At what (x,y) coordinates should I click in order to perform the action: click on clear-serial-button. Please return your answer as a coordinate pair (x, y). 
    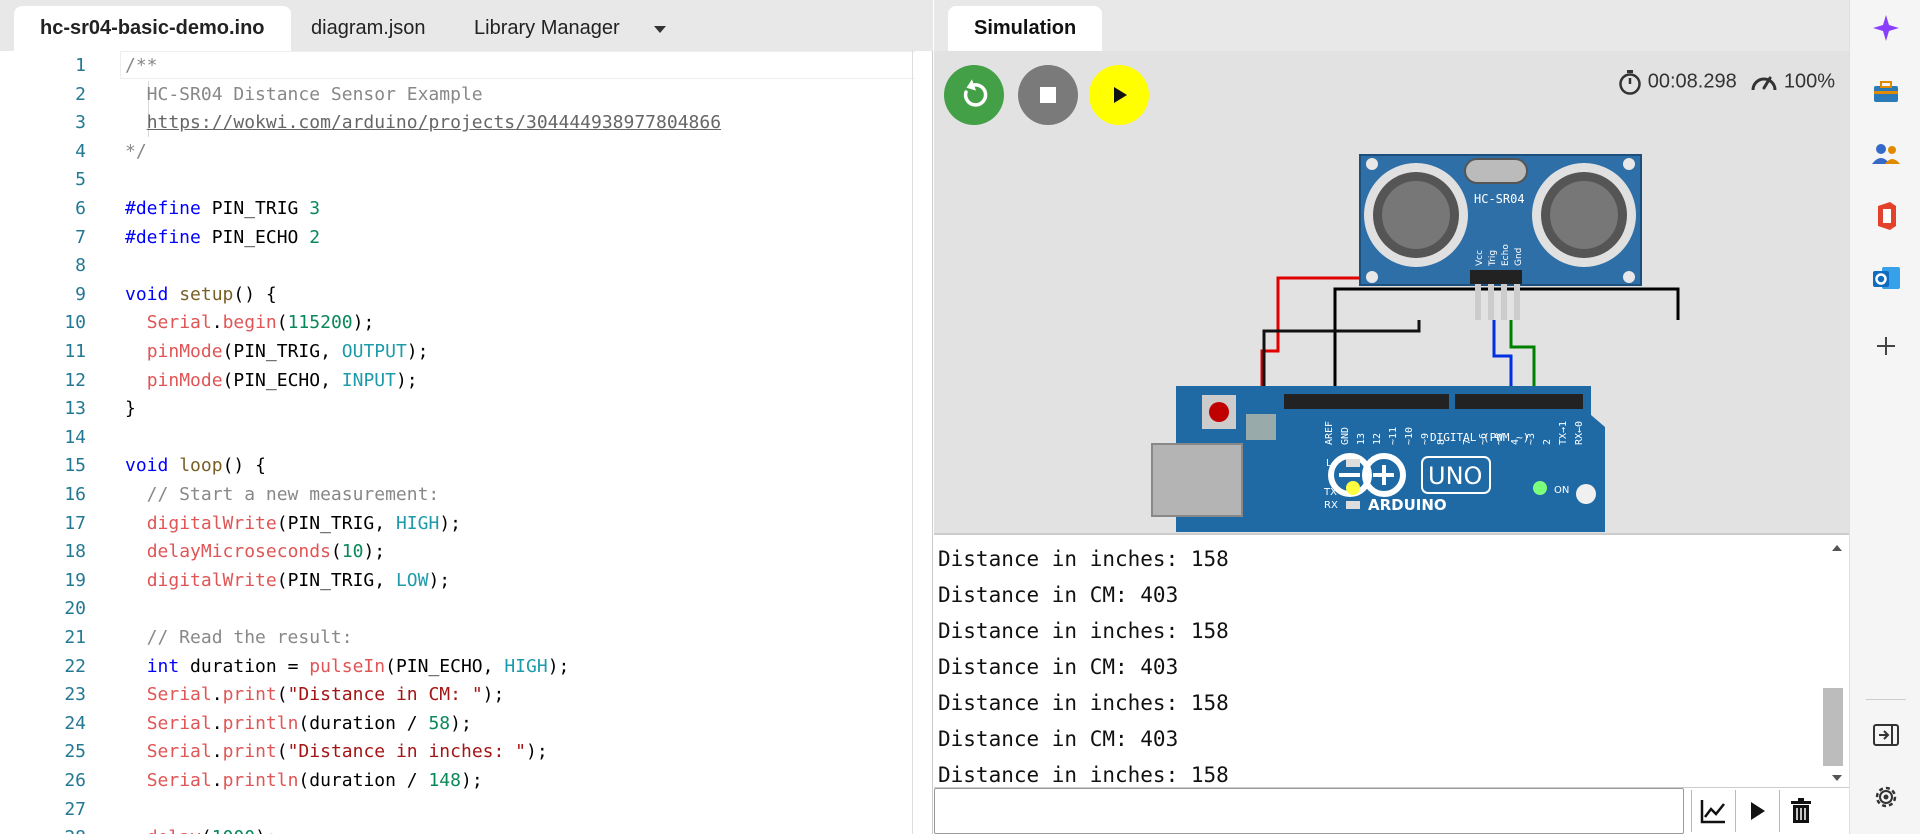
    Looking at the image, I should click on (1800, 811).